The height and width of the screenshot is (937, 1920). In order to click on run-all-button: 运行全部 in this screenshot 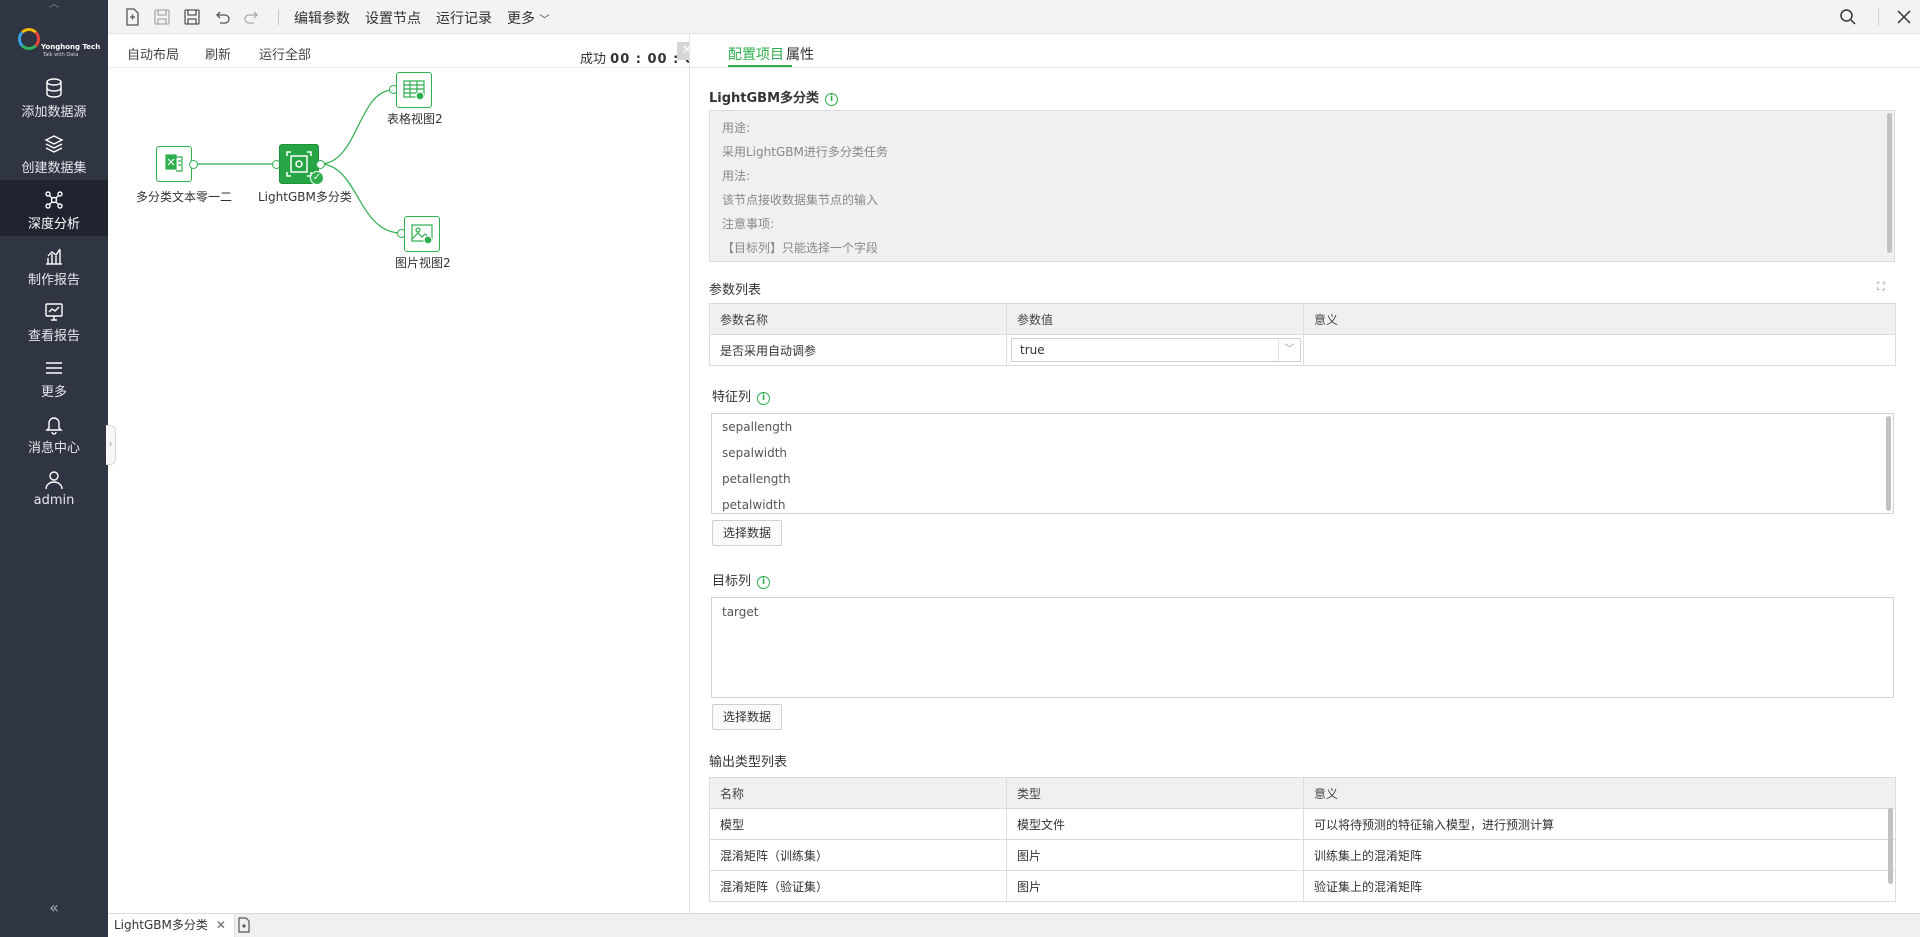, I will do `click(285, 53)`.